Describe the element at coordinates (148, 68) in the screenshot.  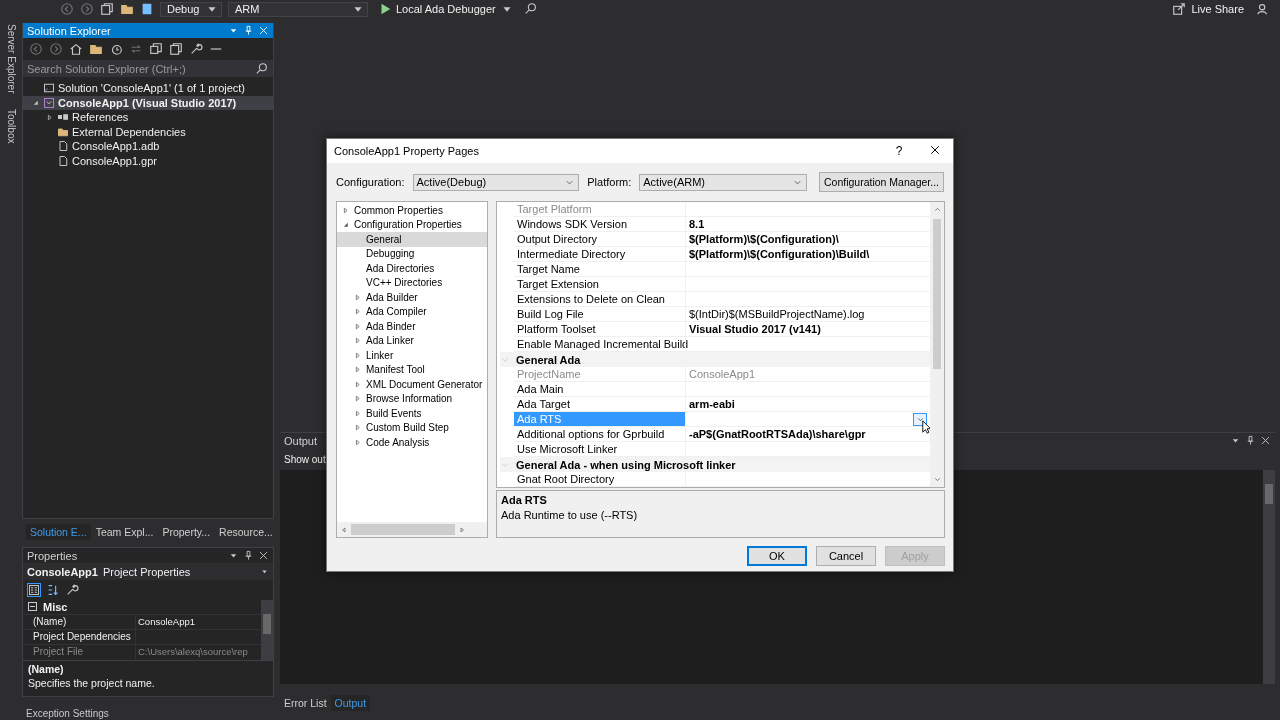
I see `search-field: Search Solution Explorer (Ctrl+;)` at that location.